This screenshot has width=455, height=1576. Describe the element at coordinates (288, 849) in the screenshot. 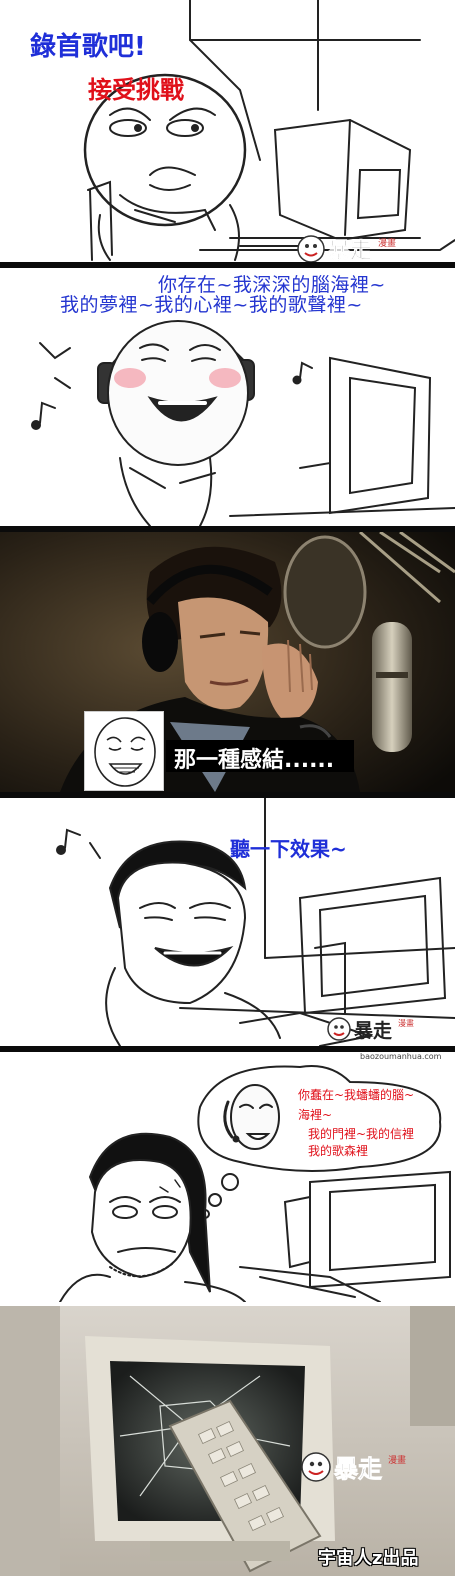

I see `caption-listen-effect: 聽一下效果~` at that location.